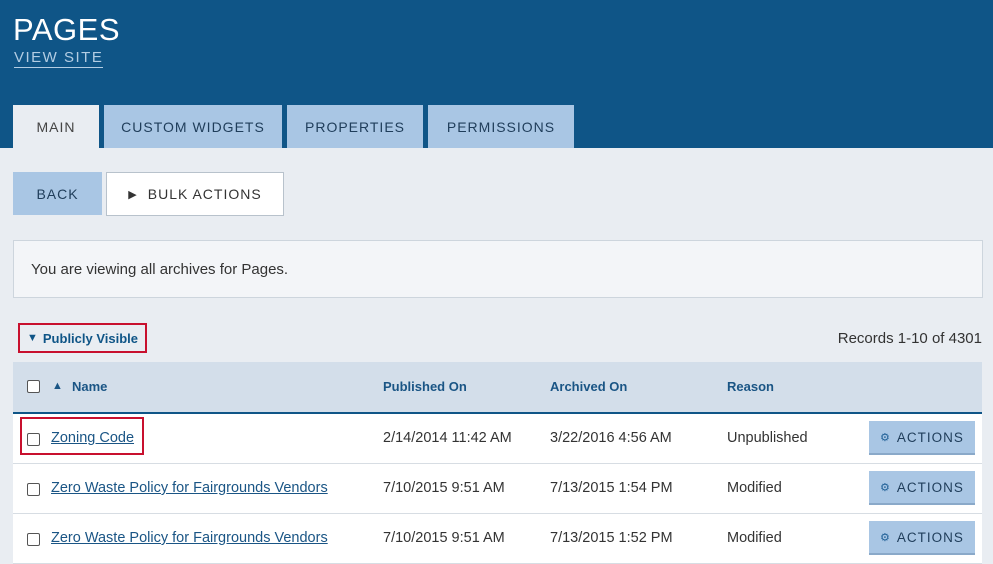 This screenshot has width=993, height=564. Describe the element at coordinates (193, 126) in the screenshot. I see `tab-custom-widgets: CUSTOM WIDGETS` at that location.